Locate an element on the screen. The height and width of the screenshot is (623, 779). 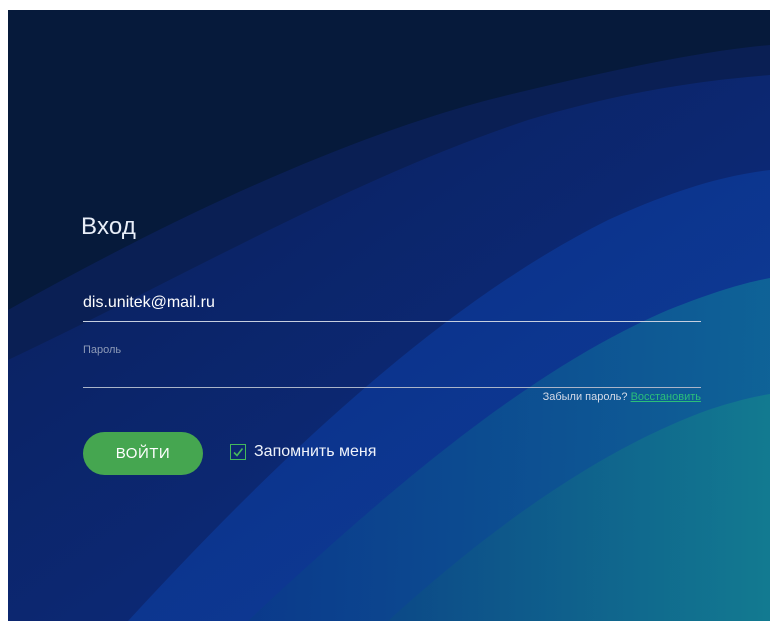
forgot-password-row: Забыли пароль? Восстановить is located at coordinates (579, 397).